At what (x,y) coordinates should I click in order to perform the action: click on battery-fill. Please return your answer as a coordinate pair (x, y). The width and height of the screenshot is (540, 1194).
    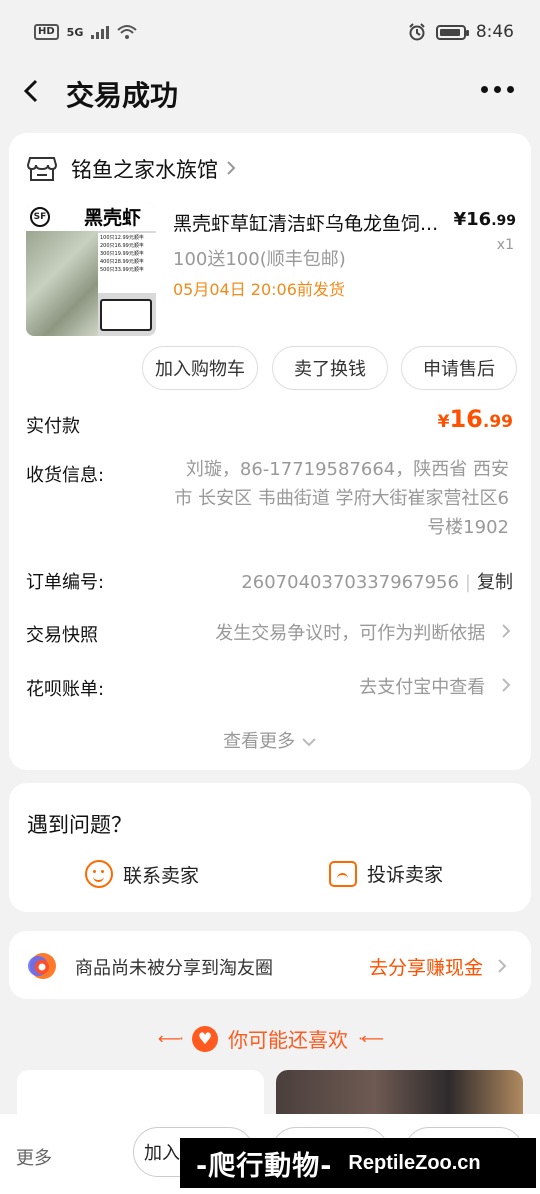
    Looking at the image, I should click on (449, 32).